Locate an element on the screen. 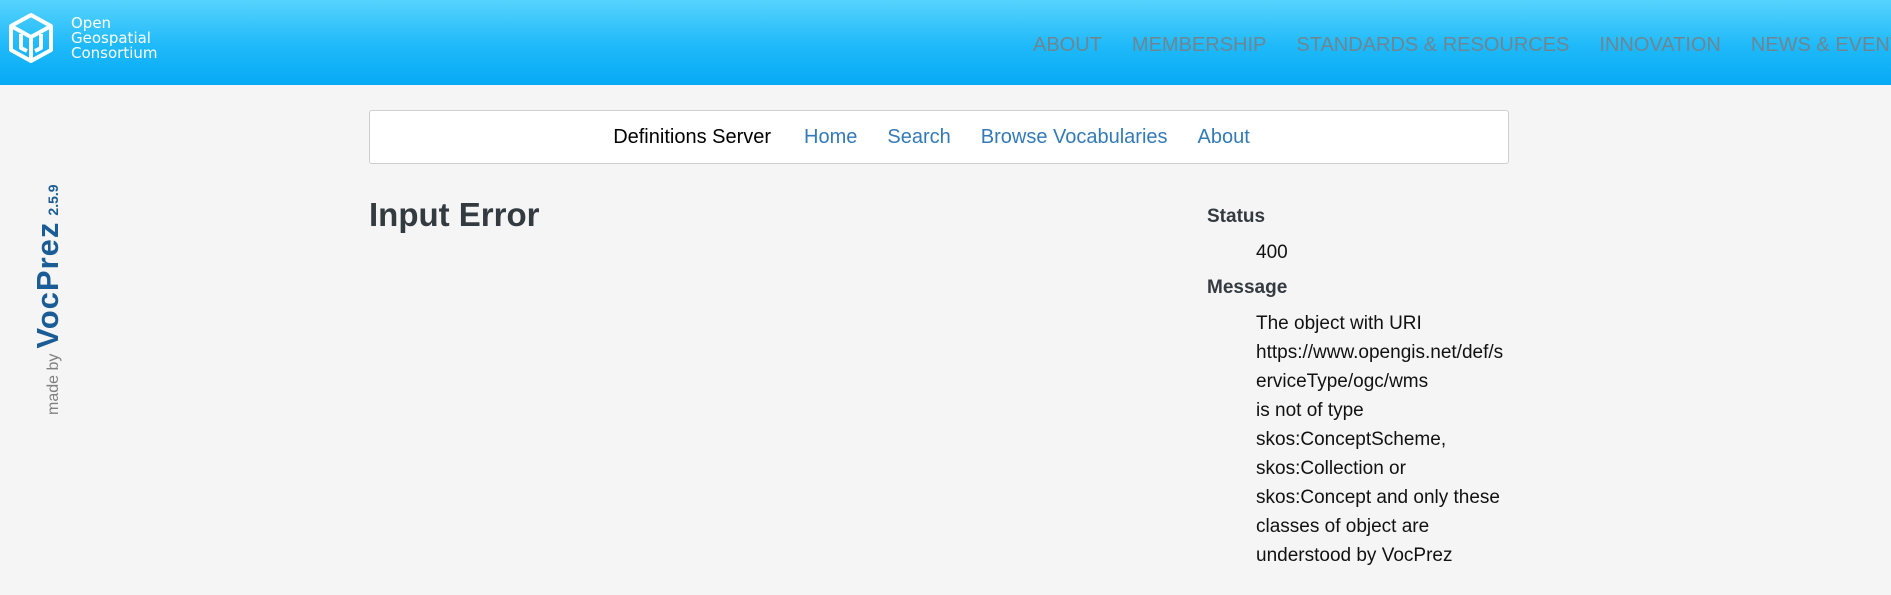 The height and width of the screenshot is (595, 1891). ogc-logo-icon is located at coordinates (31, 38).